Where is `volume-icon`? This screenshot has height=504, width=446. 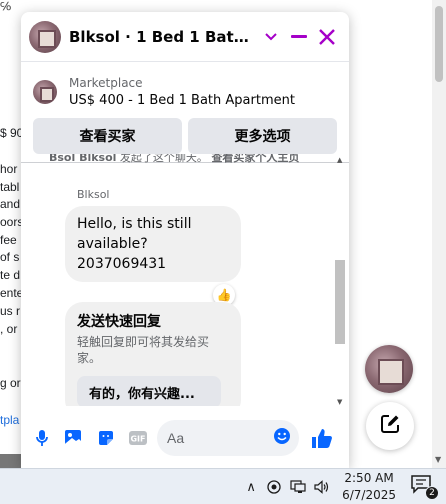
volume-icon is located at coordinates (322, 487).